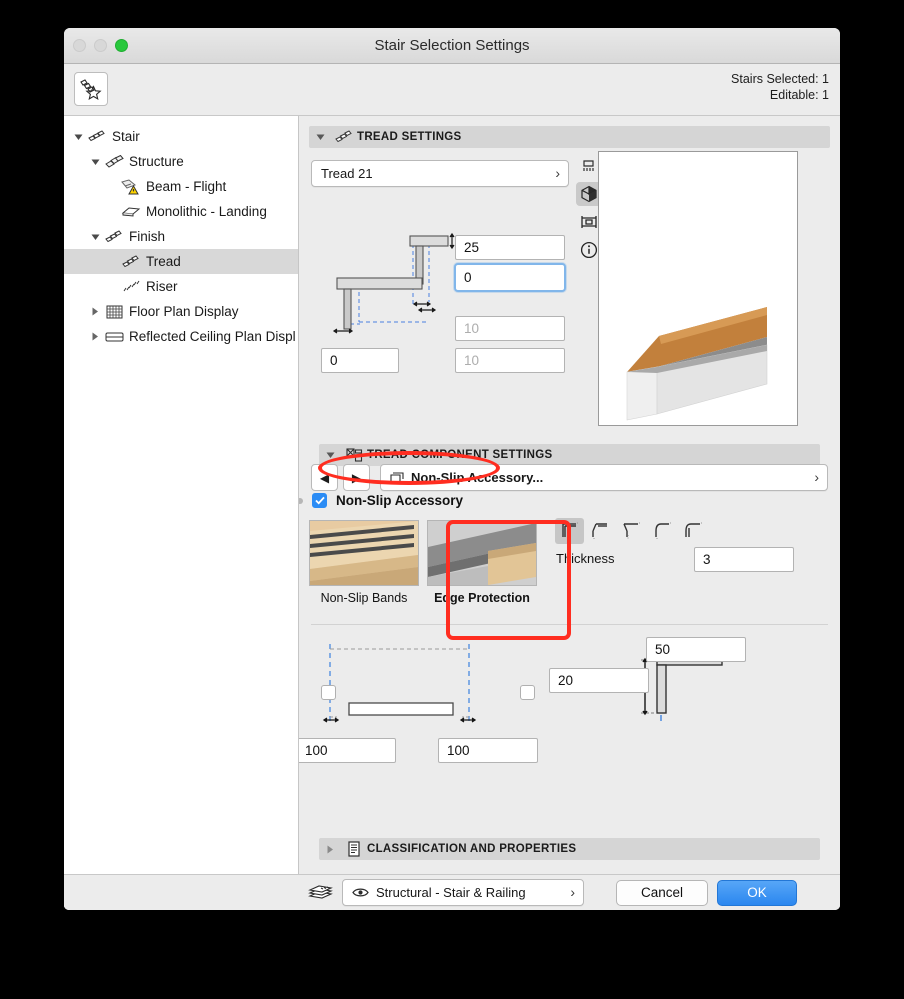 The image size is (904, 999). What do you see at coordinates (482, 553) in the screenshot?
I see `edge-protection-thumbnail` at bounding box center [482, 553].